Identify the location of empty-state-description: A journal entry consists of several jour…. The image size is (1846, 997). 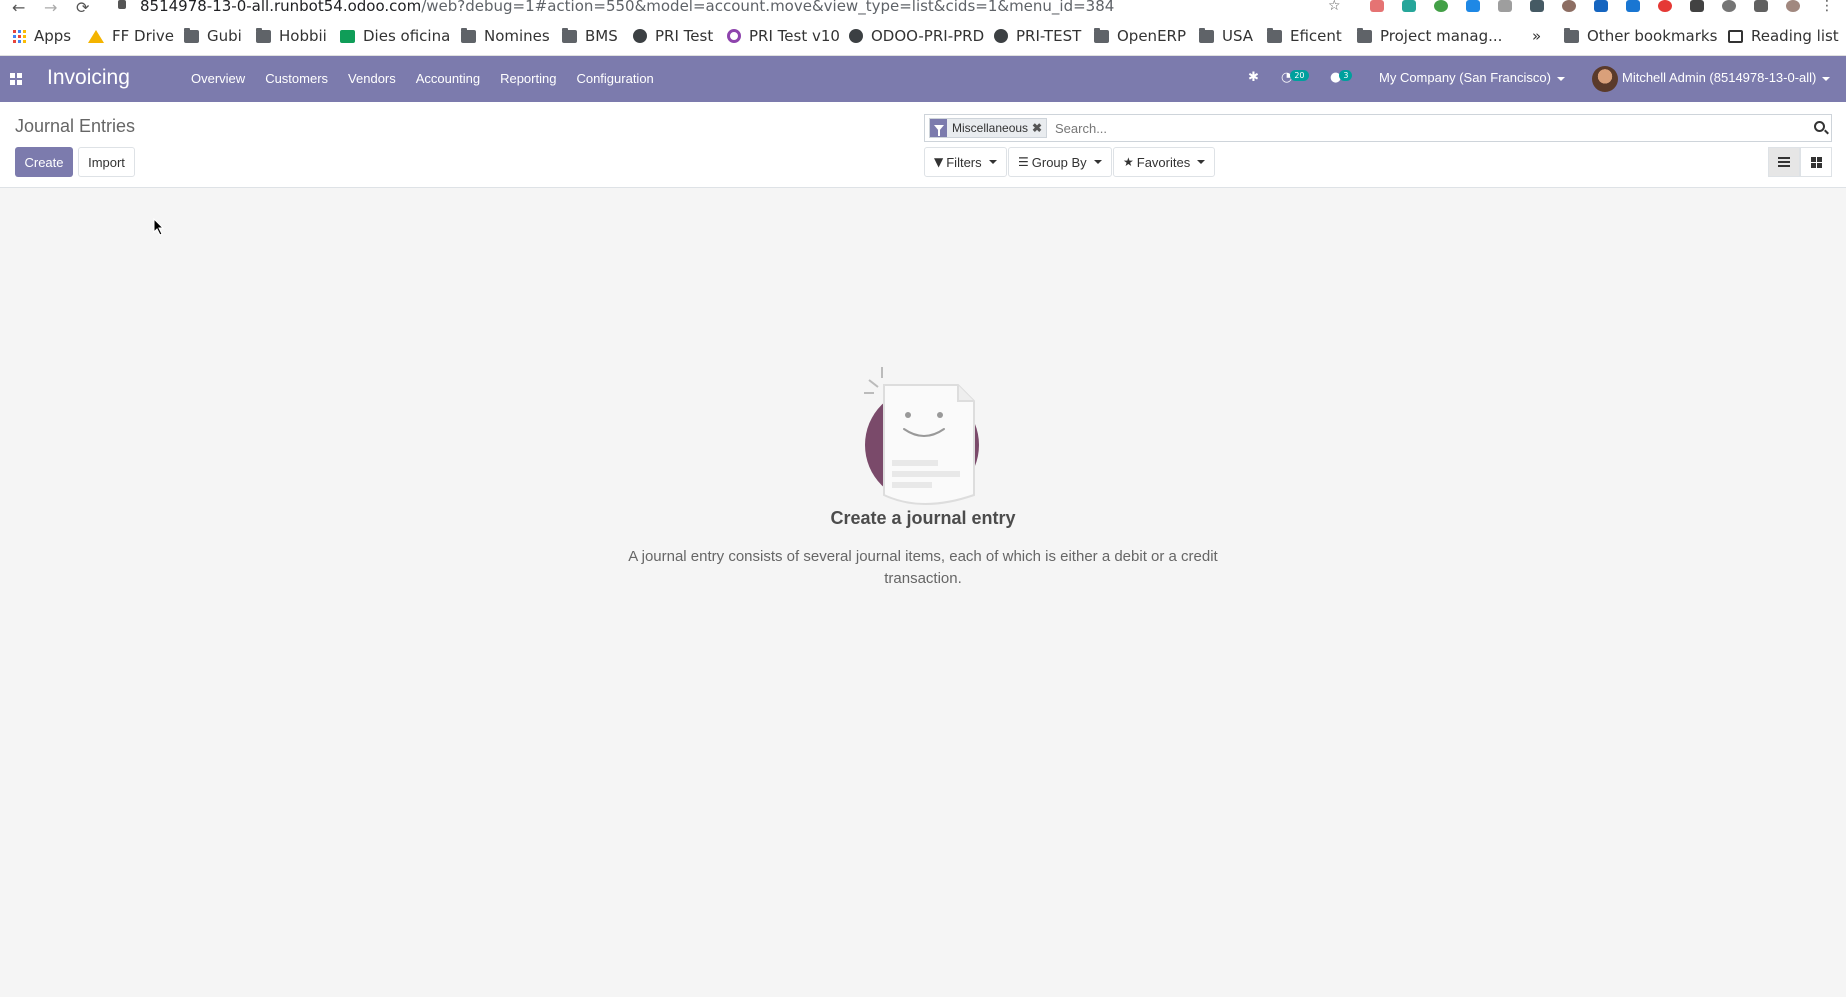
(923, 567).